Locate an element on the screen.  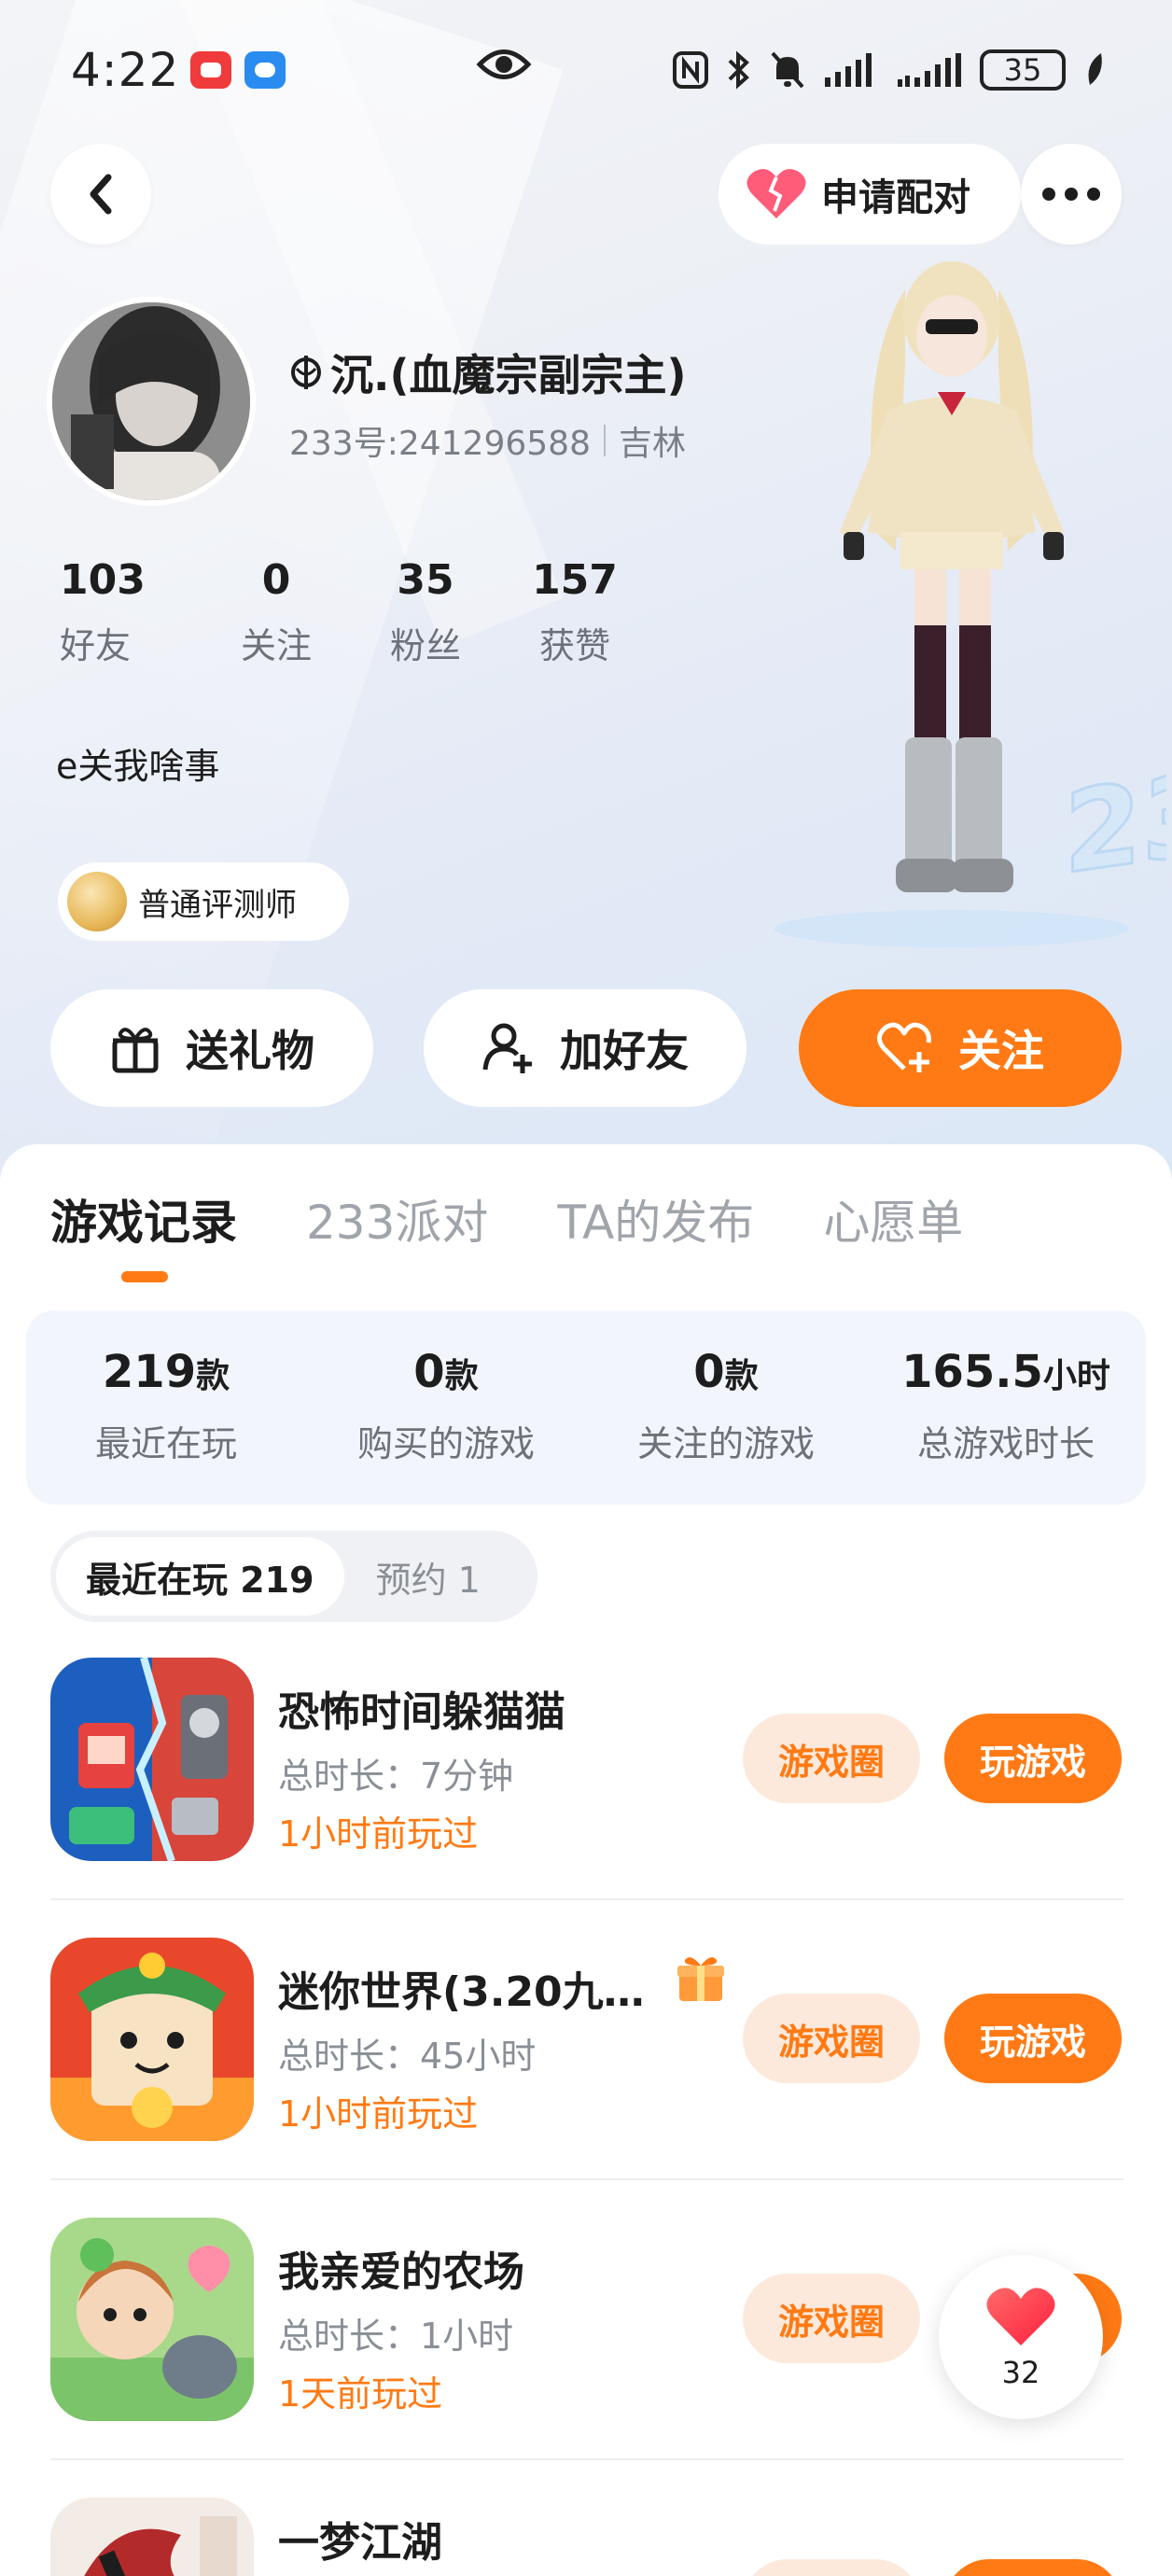
stat-value: 103 is located at coordinates (103, 580).